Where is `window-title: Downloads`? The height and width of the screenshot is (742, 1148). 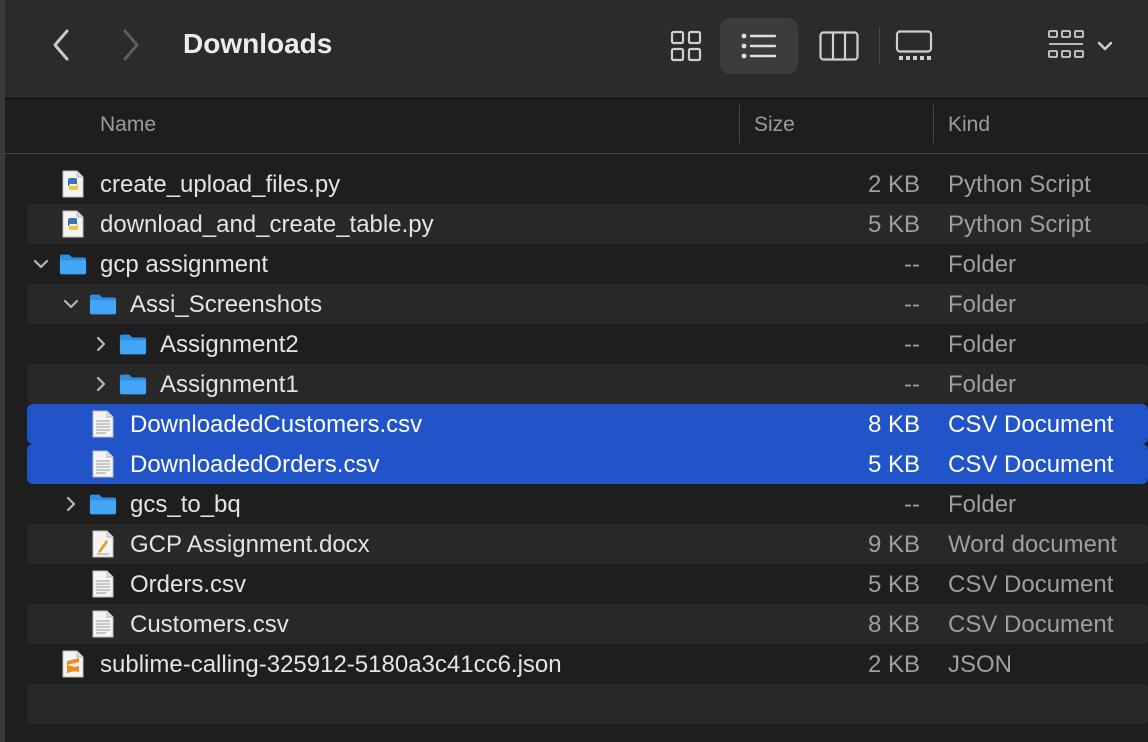
window-title: Downloads is located at coordinates (258, 43).